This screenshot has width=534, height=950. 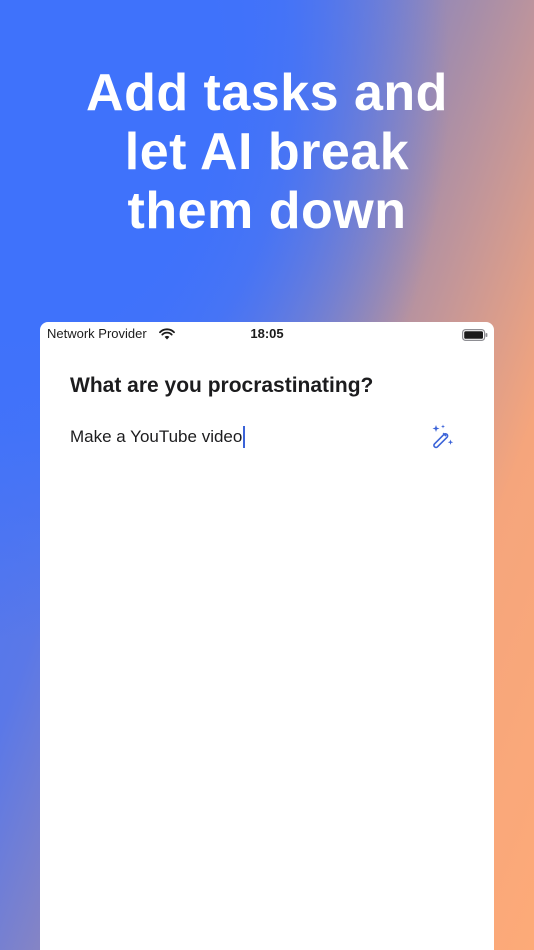 I want to click on task-input: Make a YouTube video, so click(x=240, y=438).